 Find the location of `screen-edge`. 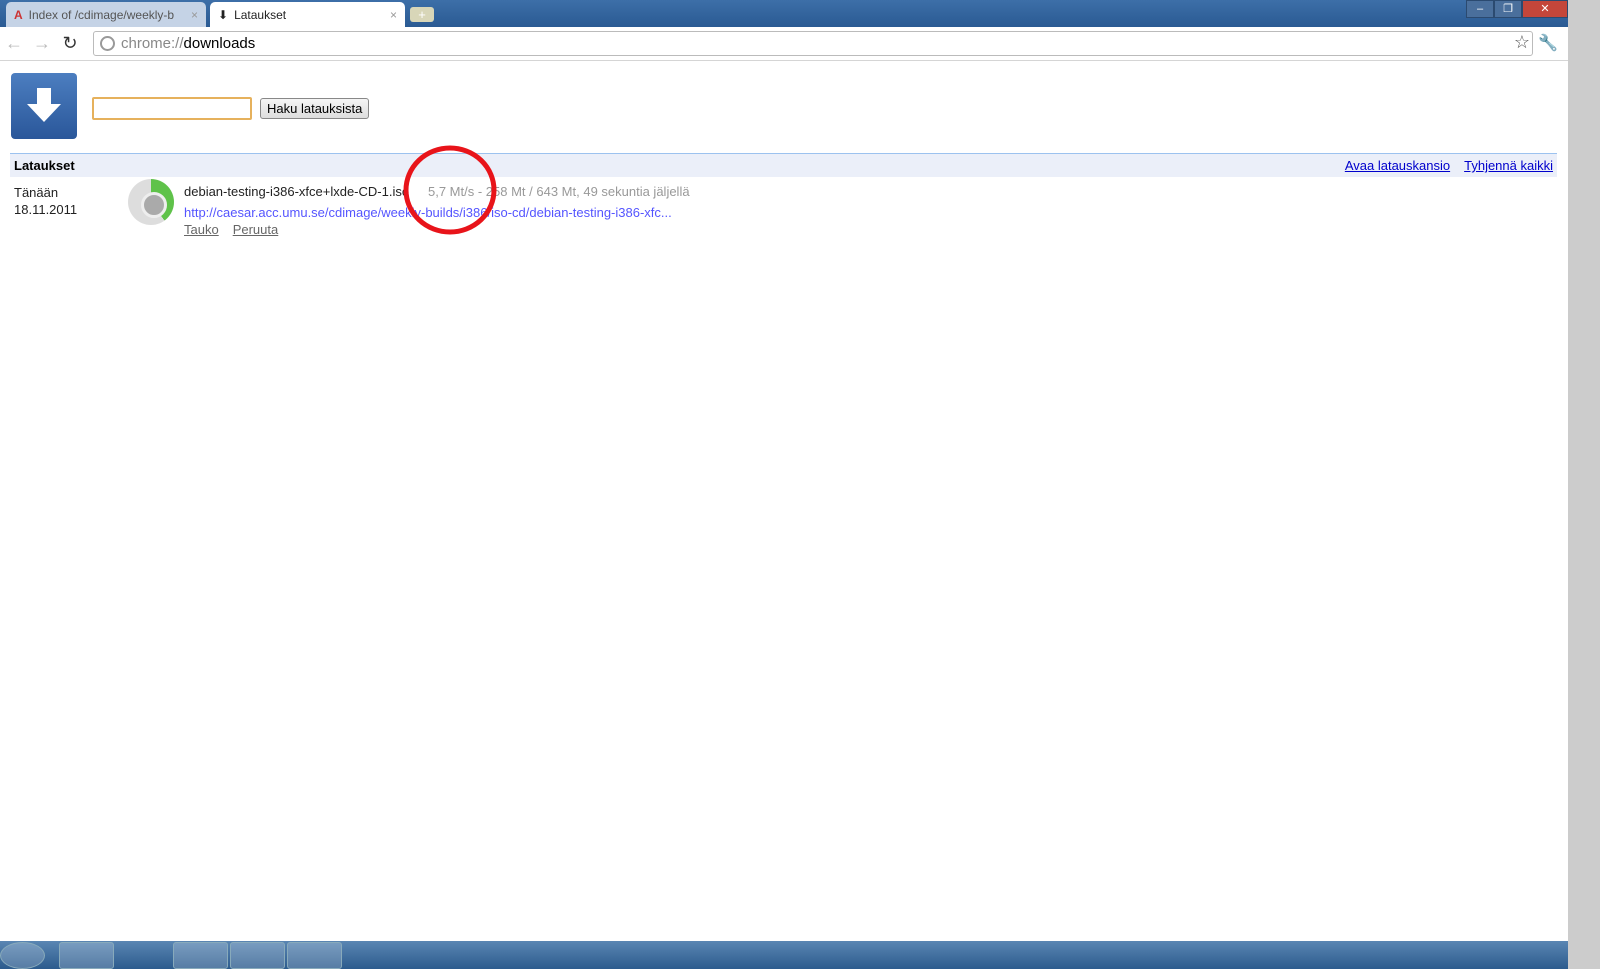

screen-edge is located at coordinates (1584, 484).